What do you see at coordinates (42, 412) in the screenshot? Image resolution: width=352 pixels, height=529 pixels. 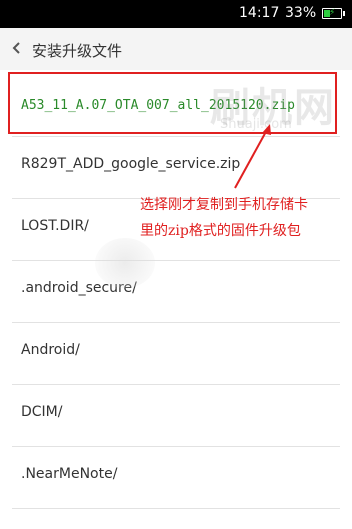 I see `file-name: DCIM/` at bounding box center [42, 412].